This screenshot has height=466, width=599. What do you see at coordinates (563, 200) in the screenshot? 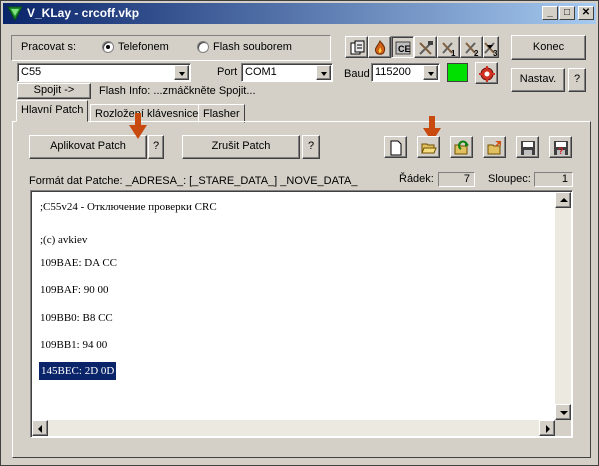
I see `scroll-up-icon` at bounding box center [563, 200].